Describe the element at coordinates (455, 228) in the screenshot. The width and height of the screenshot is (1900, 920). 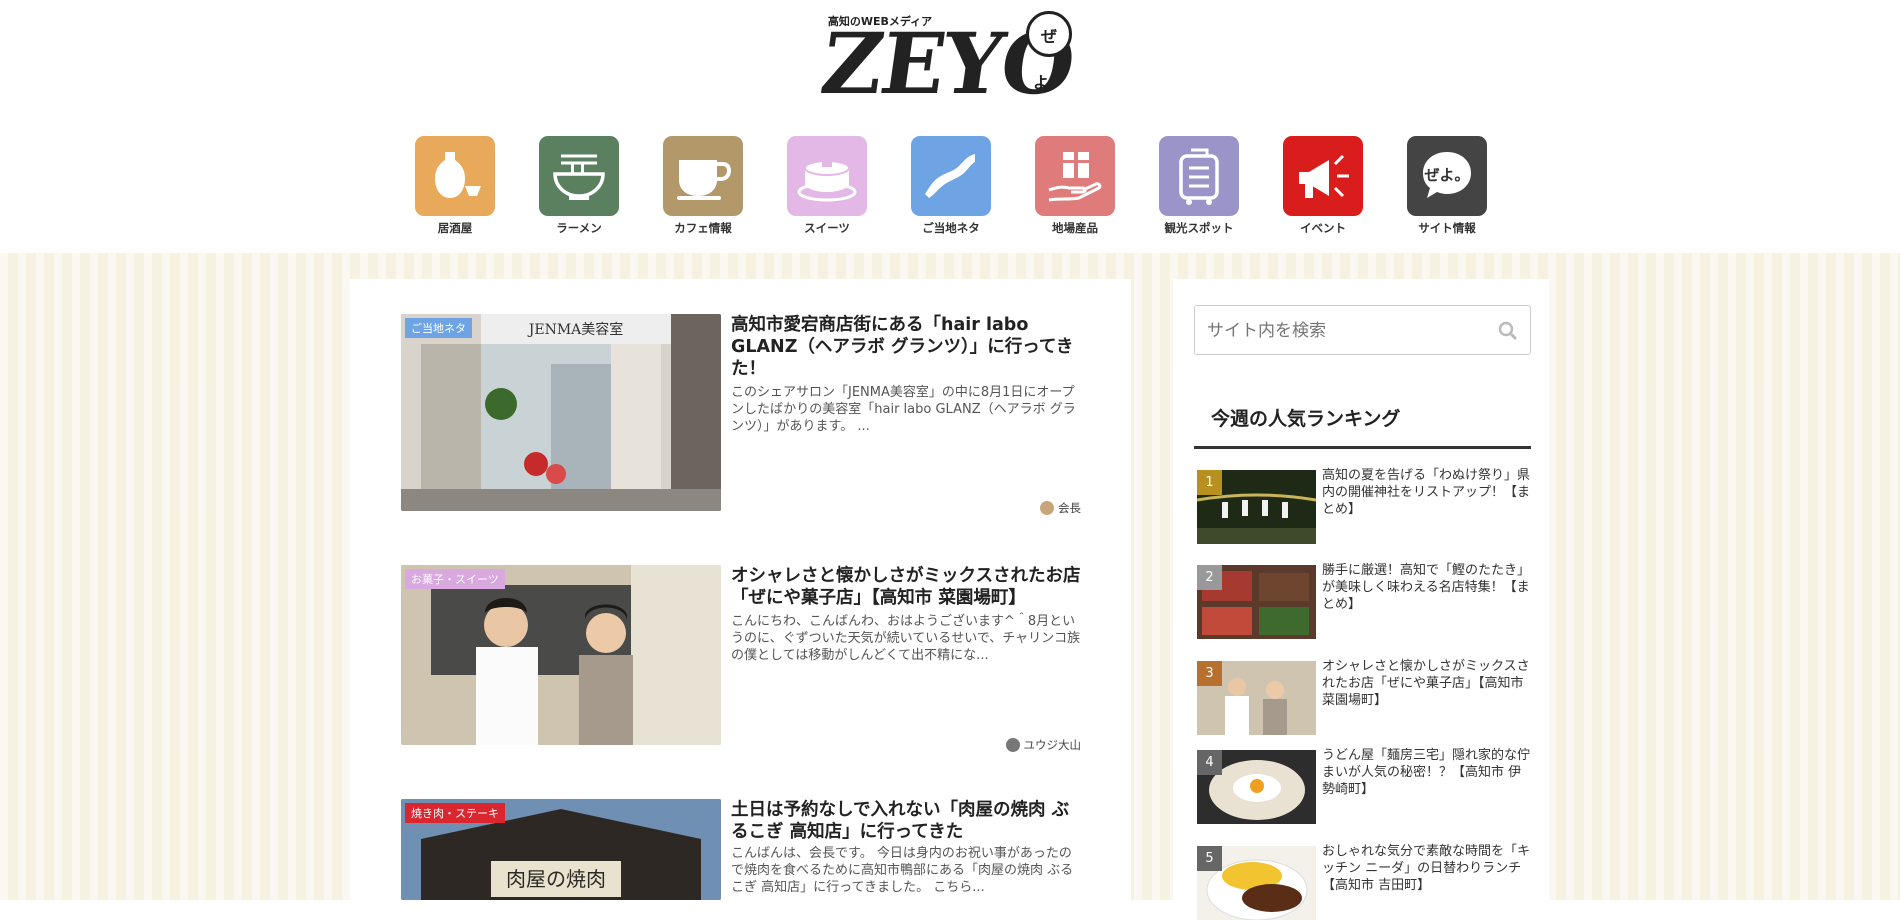
I see `nav-label: 居酒屋` at that location.